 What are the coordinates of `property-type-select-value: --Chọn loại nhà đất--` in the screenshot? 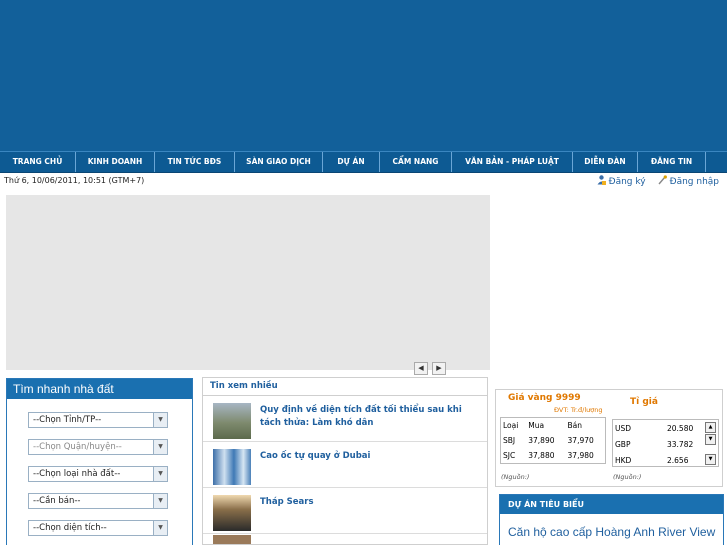 It's located at (77, 474).